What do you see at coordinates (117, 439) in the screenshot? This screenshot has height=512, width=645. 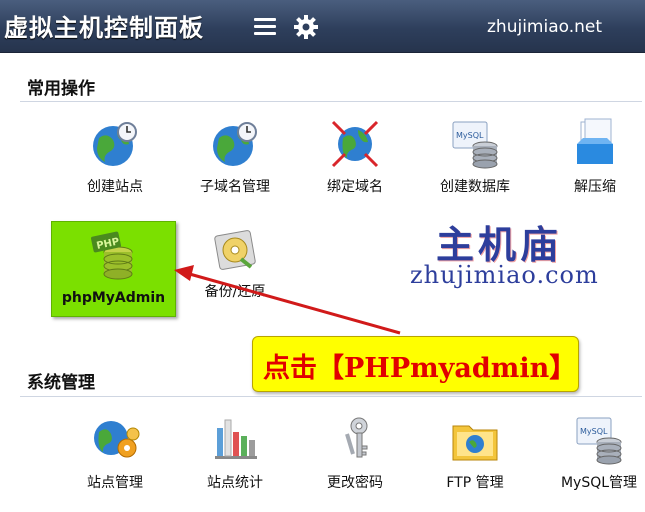 I see `globe-gears-icon` at bounding box center [117, 439].